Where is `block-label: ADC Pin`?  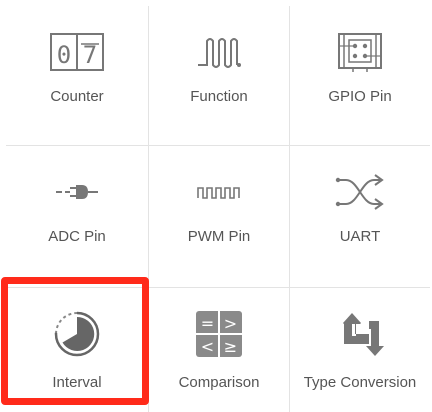 block-label: ADC Pin is located at coordinates (77, 236).